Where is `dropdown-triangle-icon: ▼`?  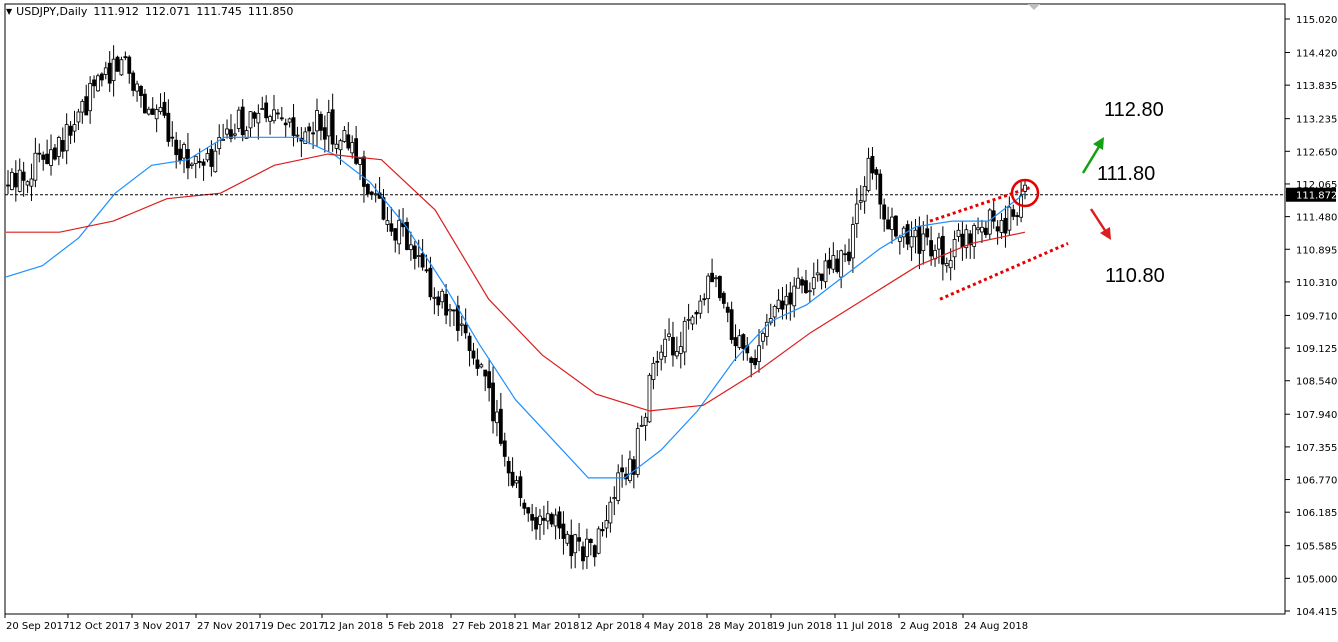 dropdown-triangle-icon: ▼ is located at coordinates (9, 11).